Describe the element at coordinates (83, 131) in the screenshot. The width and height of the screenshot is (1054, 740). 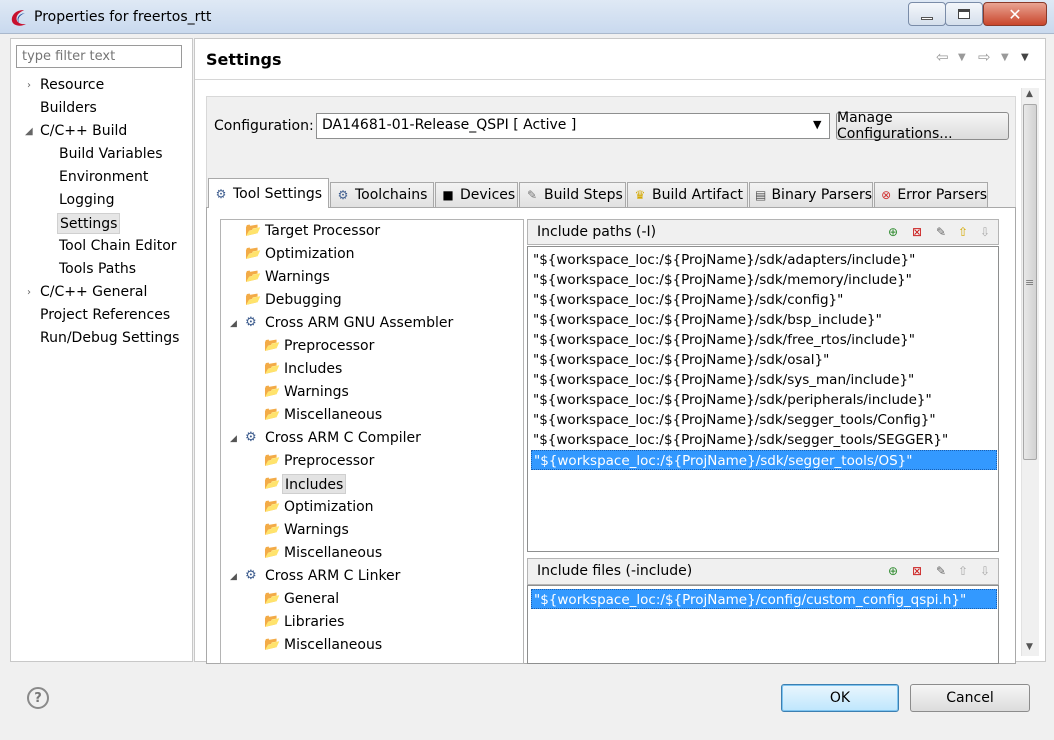
I see `nav-cpp-build: C/C++ Build` at that location.